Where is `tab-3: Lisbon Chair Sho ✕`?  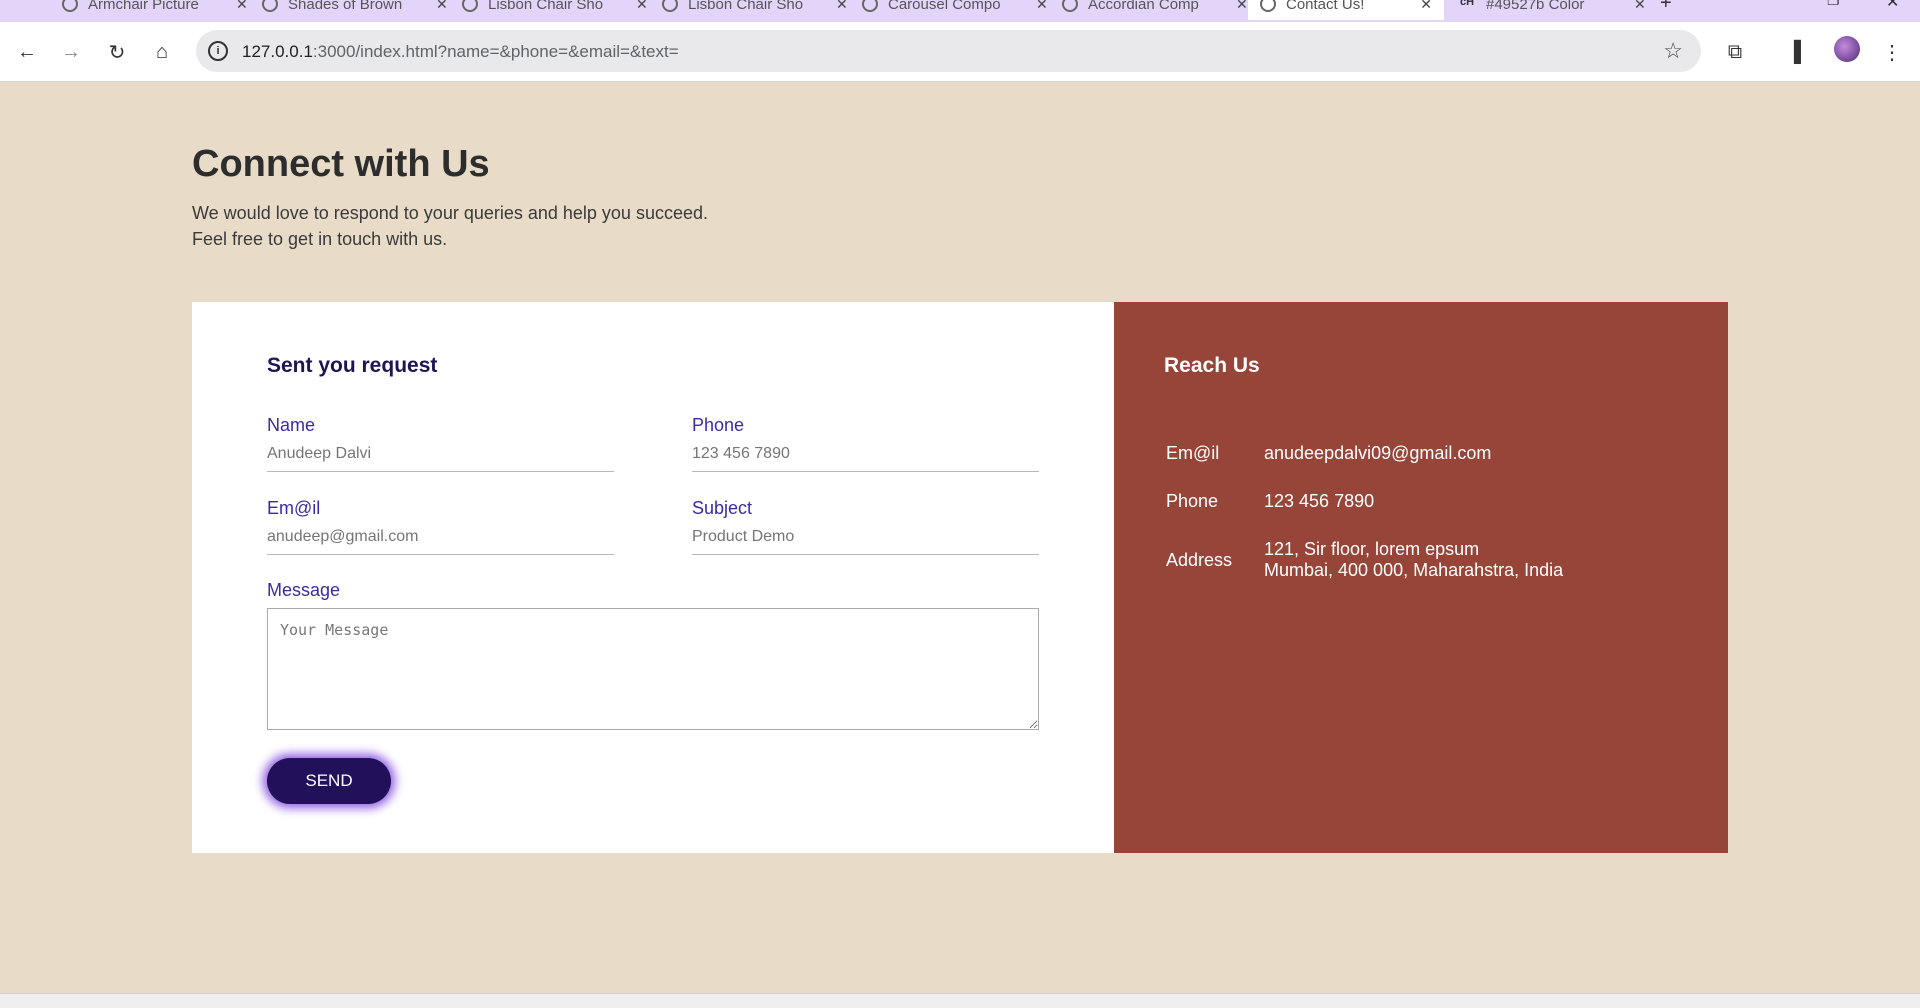
tab-3: Lisbon Chair Sho ✕ is located at coordinates (555, 10).